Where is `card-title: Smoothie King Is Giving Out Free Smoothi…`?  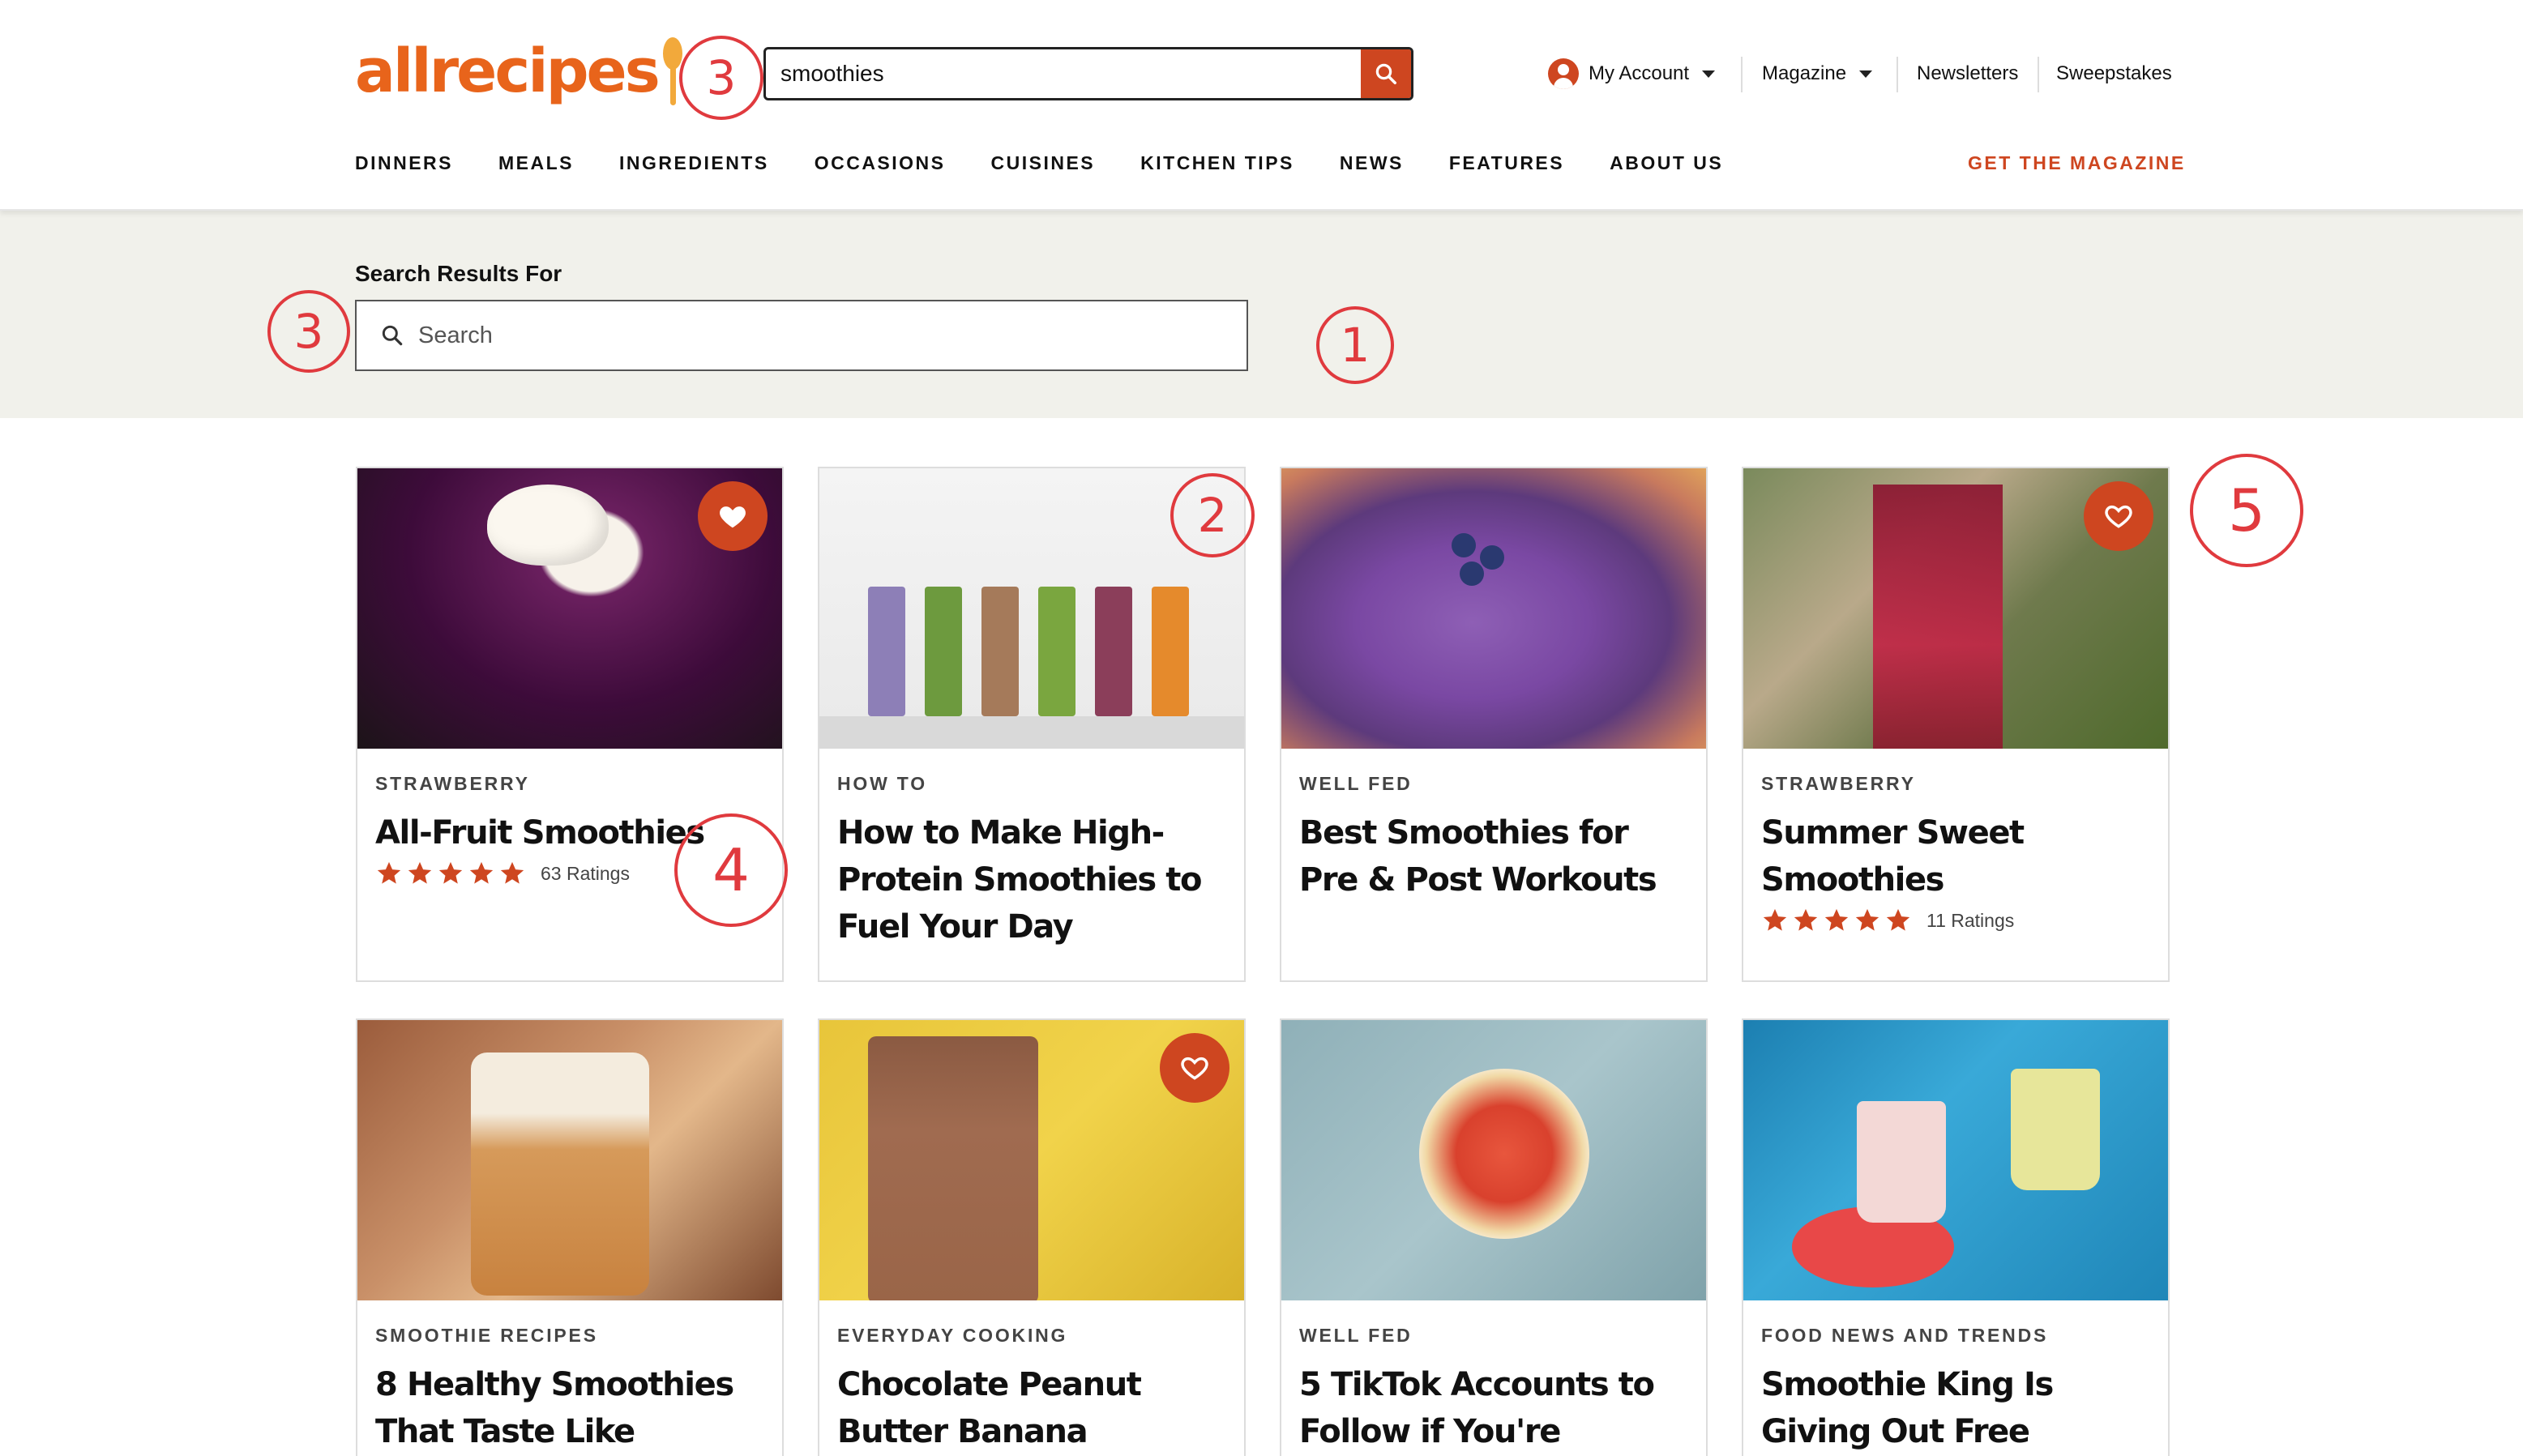 card-title: Smoothie King Is Giving Out Free Smoothi… is located at coordinates (1955, 1408).